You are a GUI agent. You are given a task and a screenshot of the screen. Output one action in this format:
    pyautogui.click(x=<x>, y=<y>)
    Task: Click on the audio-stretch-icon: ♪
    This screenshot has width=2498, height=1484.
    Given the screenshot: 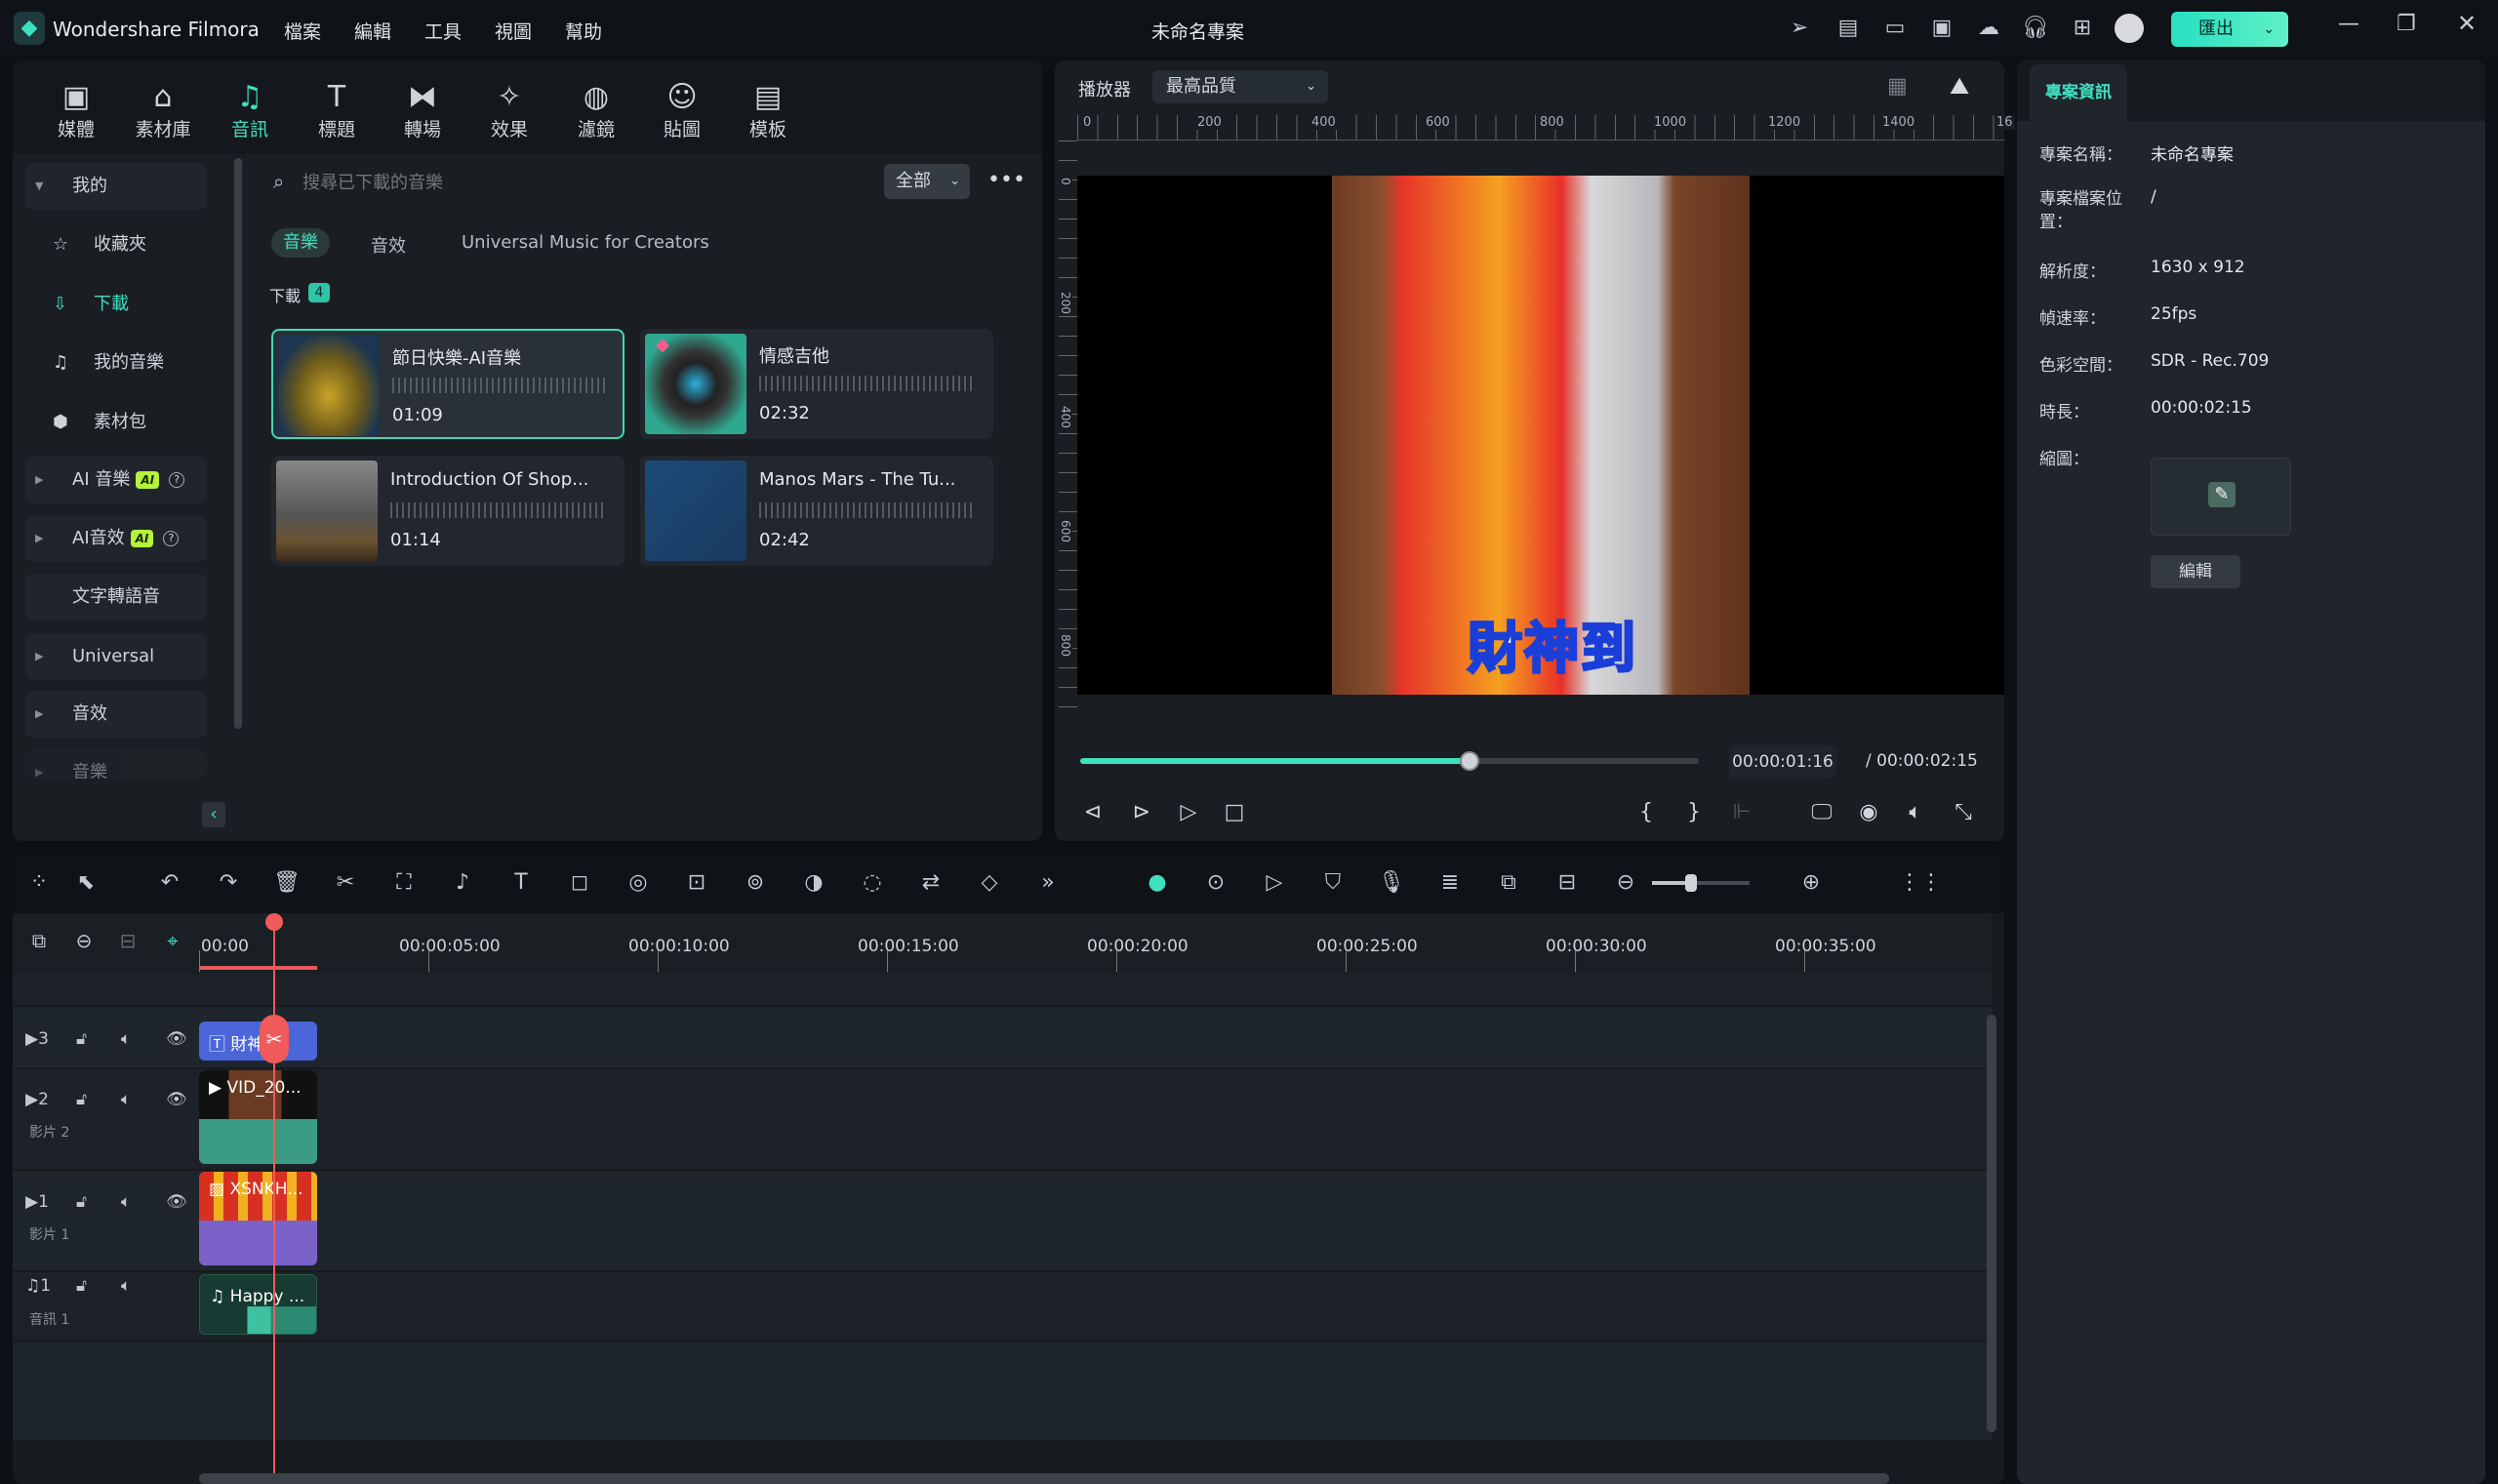 What is the action you would take?
    pyautogui.click(x=462, y=882)
    